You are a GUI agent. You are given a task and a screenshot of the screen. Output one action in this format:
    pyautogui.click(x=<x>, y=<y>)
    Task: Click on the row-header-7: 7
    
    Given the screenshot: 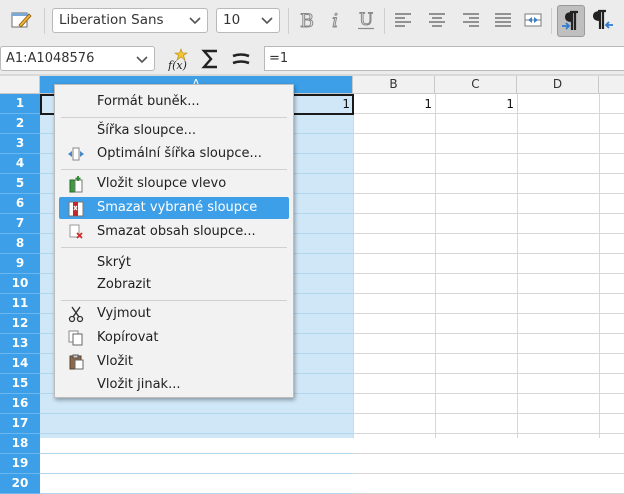 What is the action you would take?
    pyautogui.click(x=20, y=224)
    